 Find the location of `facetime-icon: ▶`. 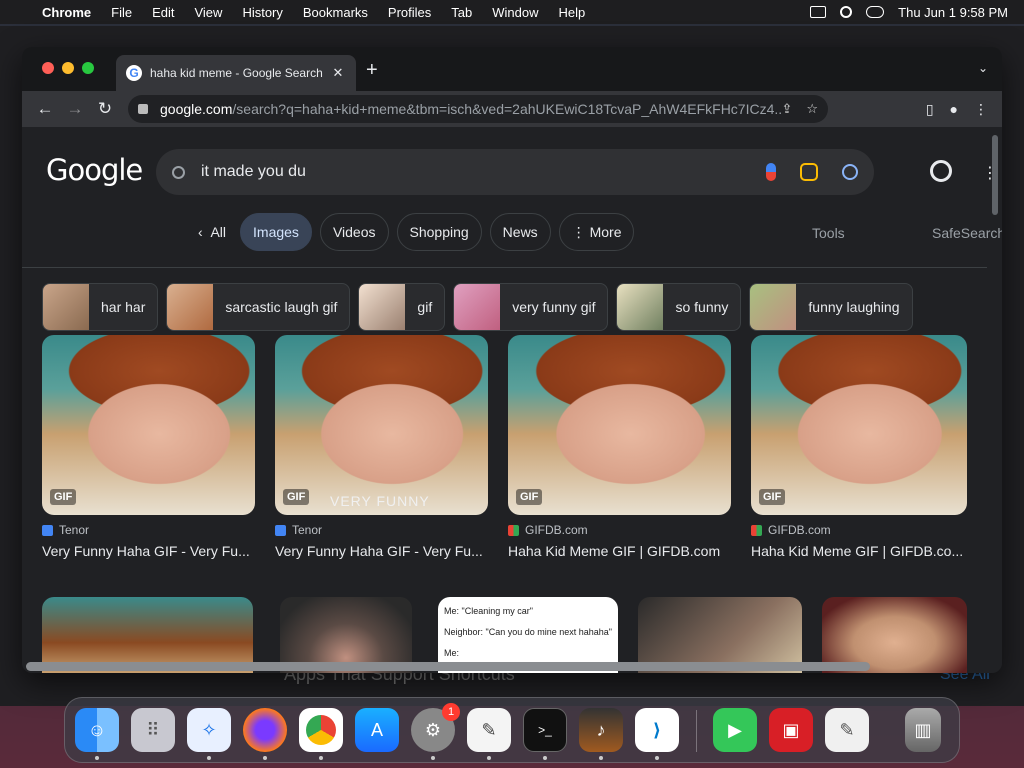

facetime-icon: ▶ is located at coordinates (735, 730).